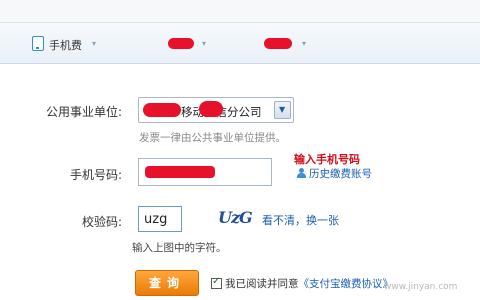 This screenshot has width=480, height=300. Describe the element at coordinates (160, 219) in the screenshot. I see `captcha-input` at that location.